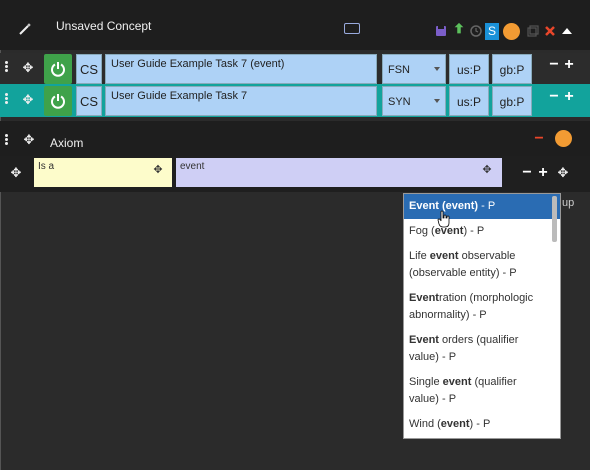  I want to click on history-icon, so click(476, 31).